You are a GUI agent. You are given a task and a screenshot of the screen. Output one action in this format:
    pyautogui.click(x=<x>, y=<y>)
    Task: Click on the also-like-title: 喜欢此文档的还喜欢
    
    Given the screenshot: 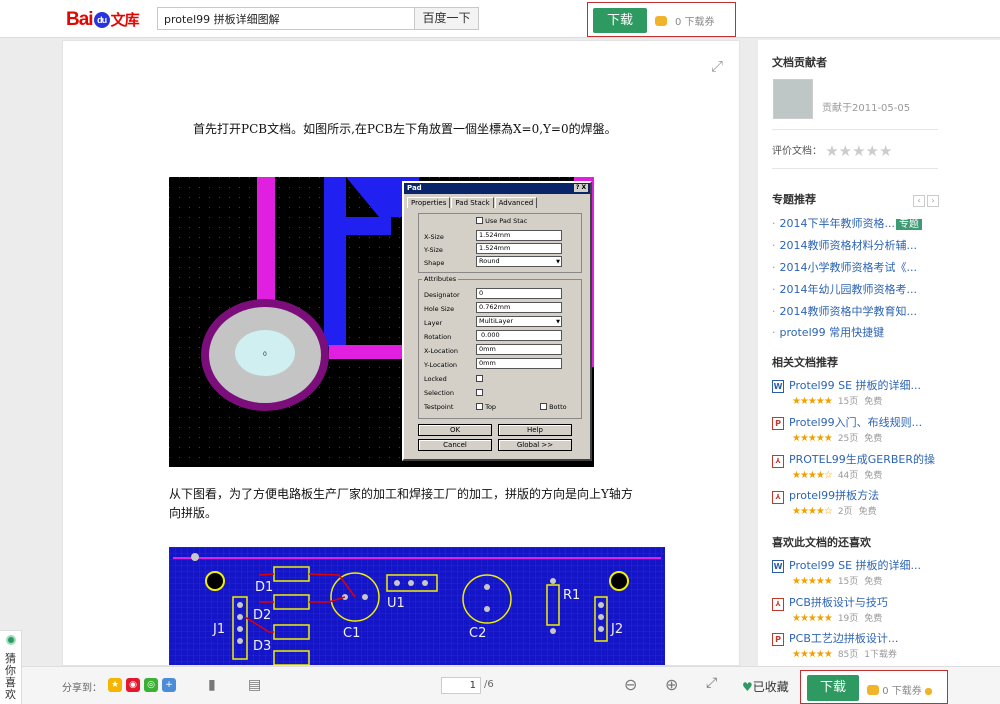 What is the action you would take?
    pyautogui.click(x=821, y=542)
    